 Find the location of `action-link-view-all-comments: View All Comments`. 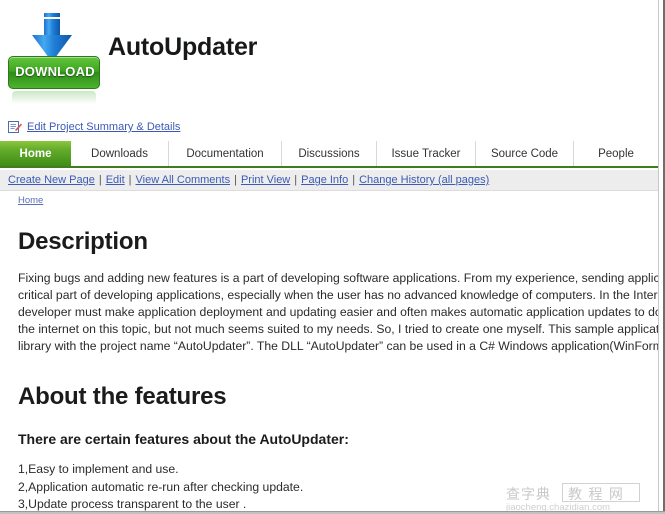

action-link-view-all-comments: View All Comments is located at coordinates (183, 180).